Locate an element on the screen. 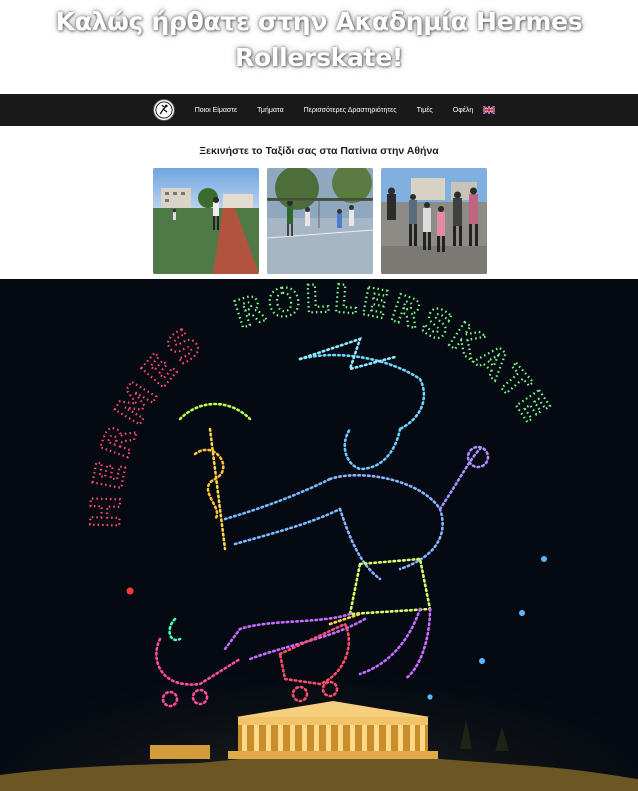 This screenshot has height=791, width=638. gallery-photo-group is located at coordinates (434, 221).